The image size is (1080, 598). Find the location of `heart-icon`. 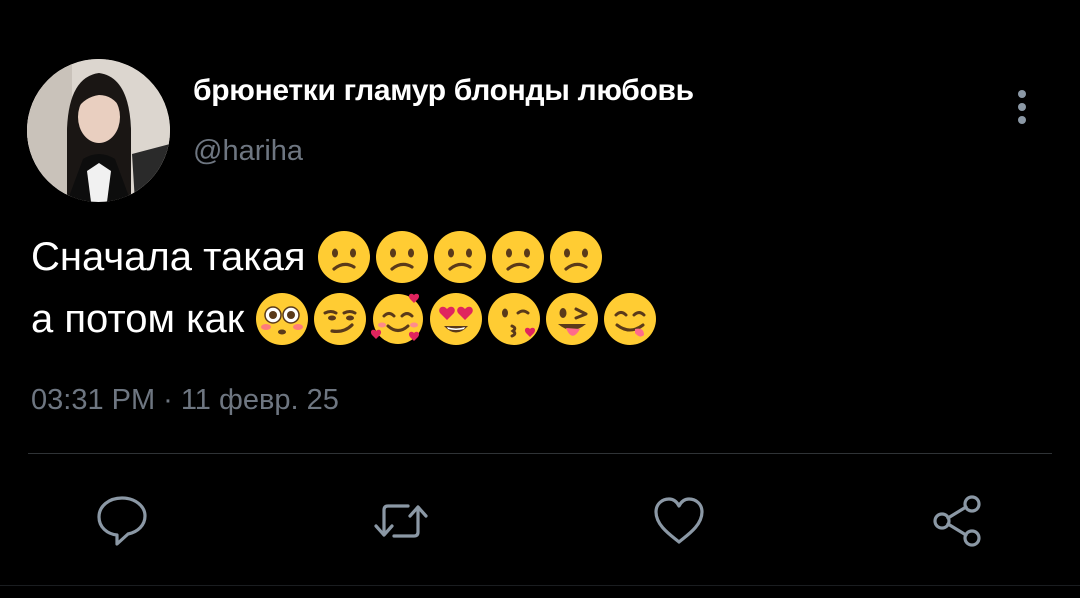

heart-icon is located at coordinates (679, 521).